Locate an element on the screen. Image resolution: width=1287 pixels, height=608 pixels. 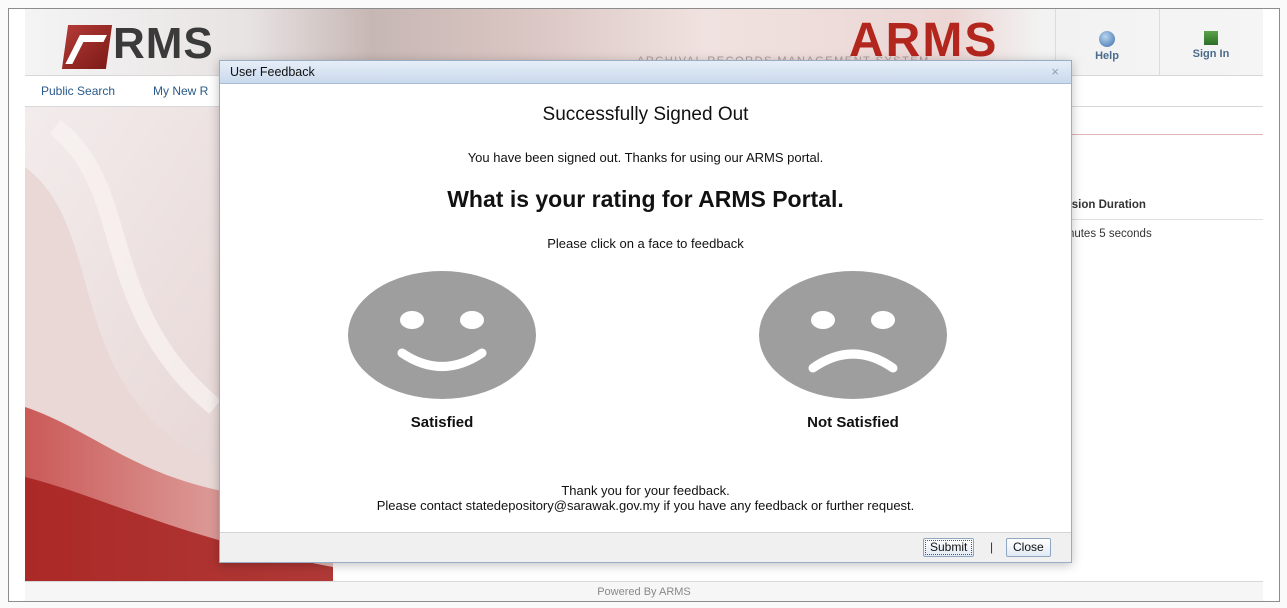
sad-face-icon is located at coordinates (853, 335).